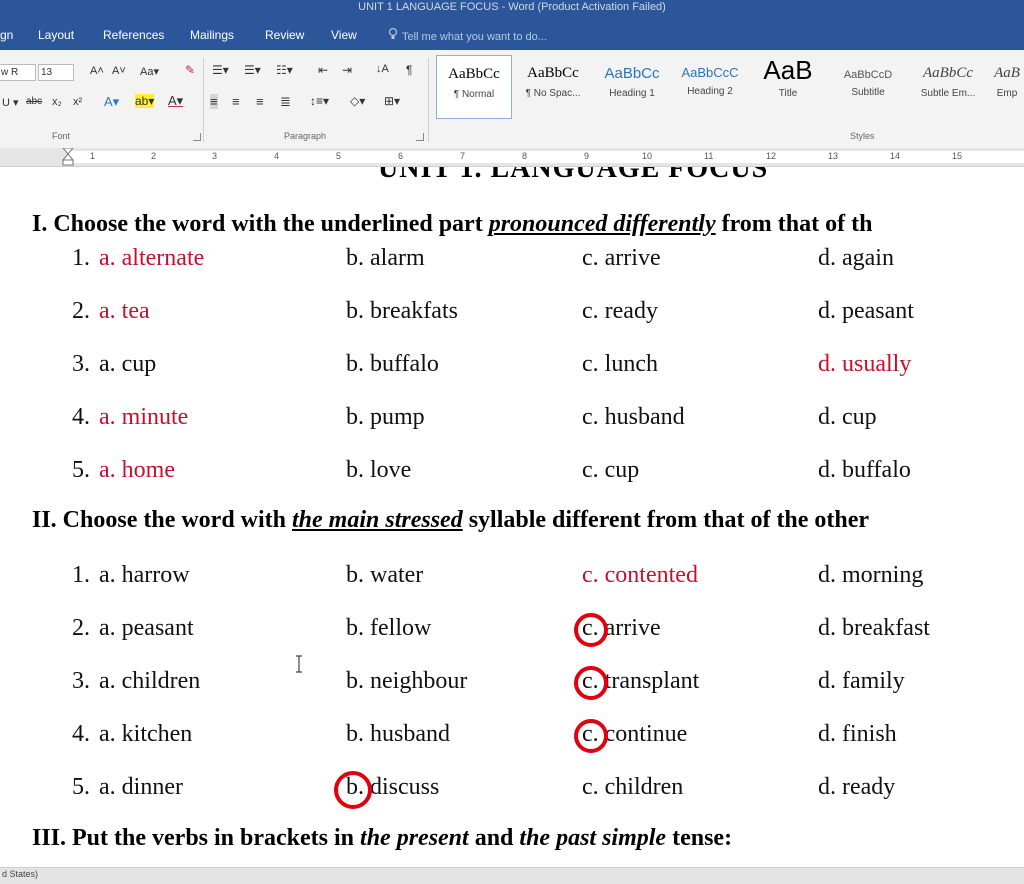  What do you see at coordinates (382, 69) in the screenshot?
I see `sort-icon: ↓A` at bounding box center [382, 69].